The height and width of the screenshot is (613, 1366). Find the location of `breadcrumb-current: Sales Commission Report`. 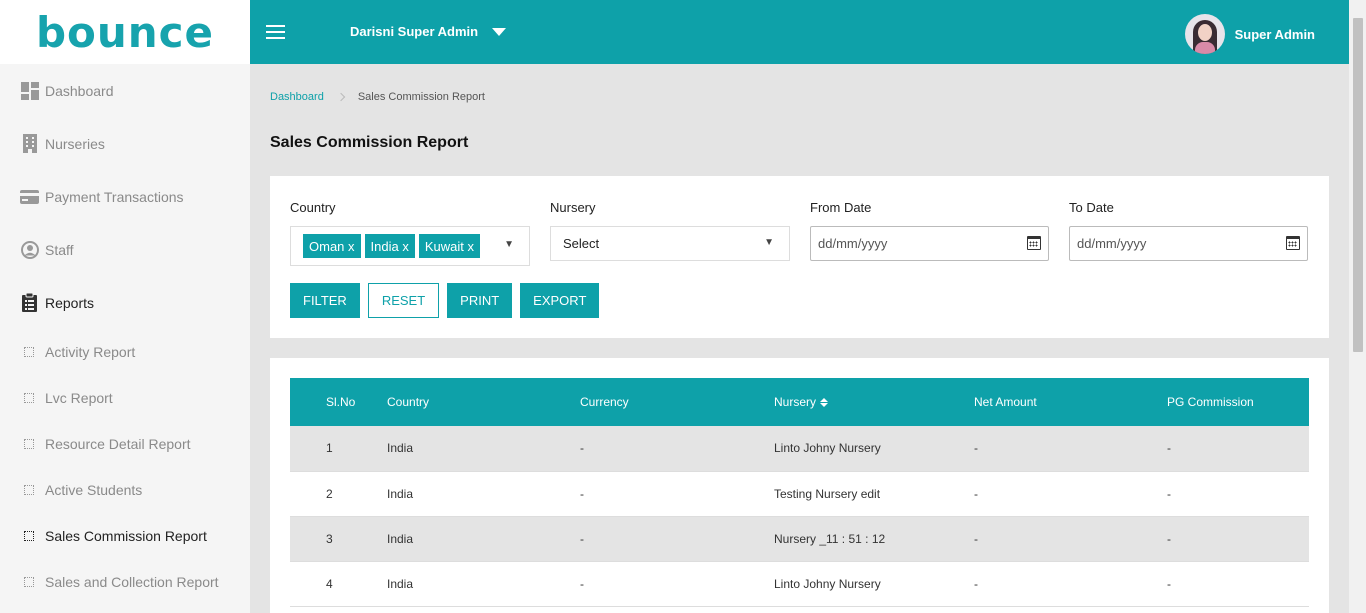

breadcrumb-current: Sales Commission Report is located at coordinates (421, 97).